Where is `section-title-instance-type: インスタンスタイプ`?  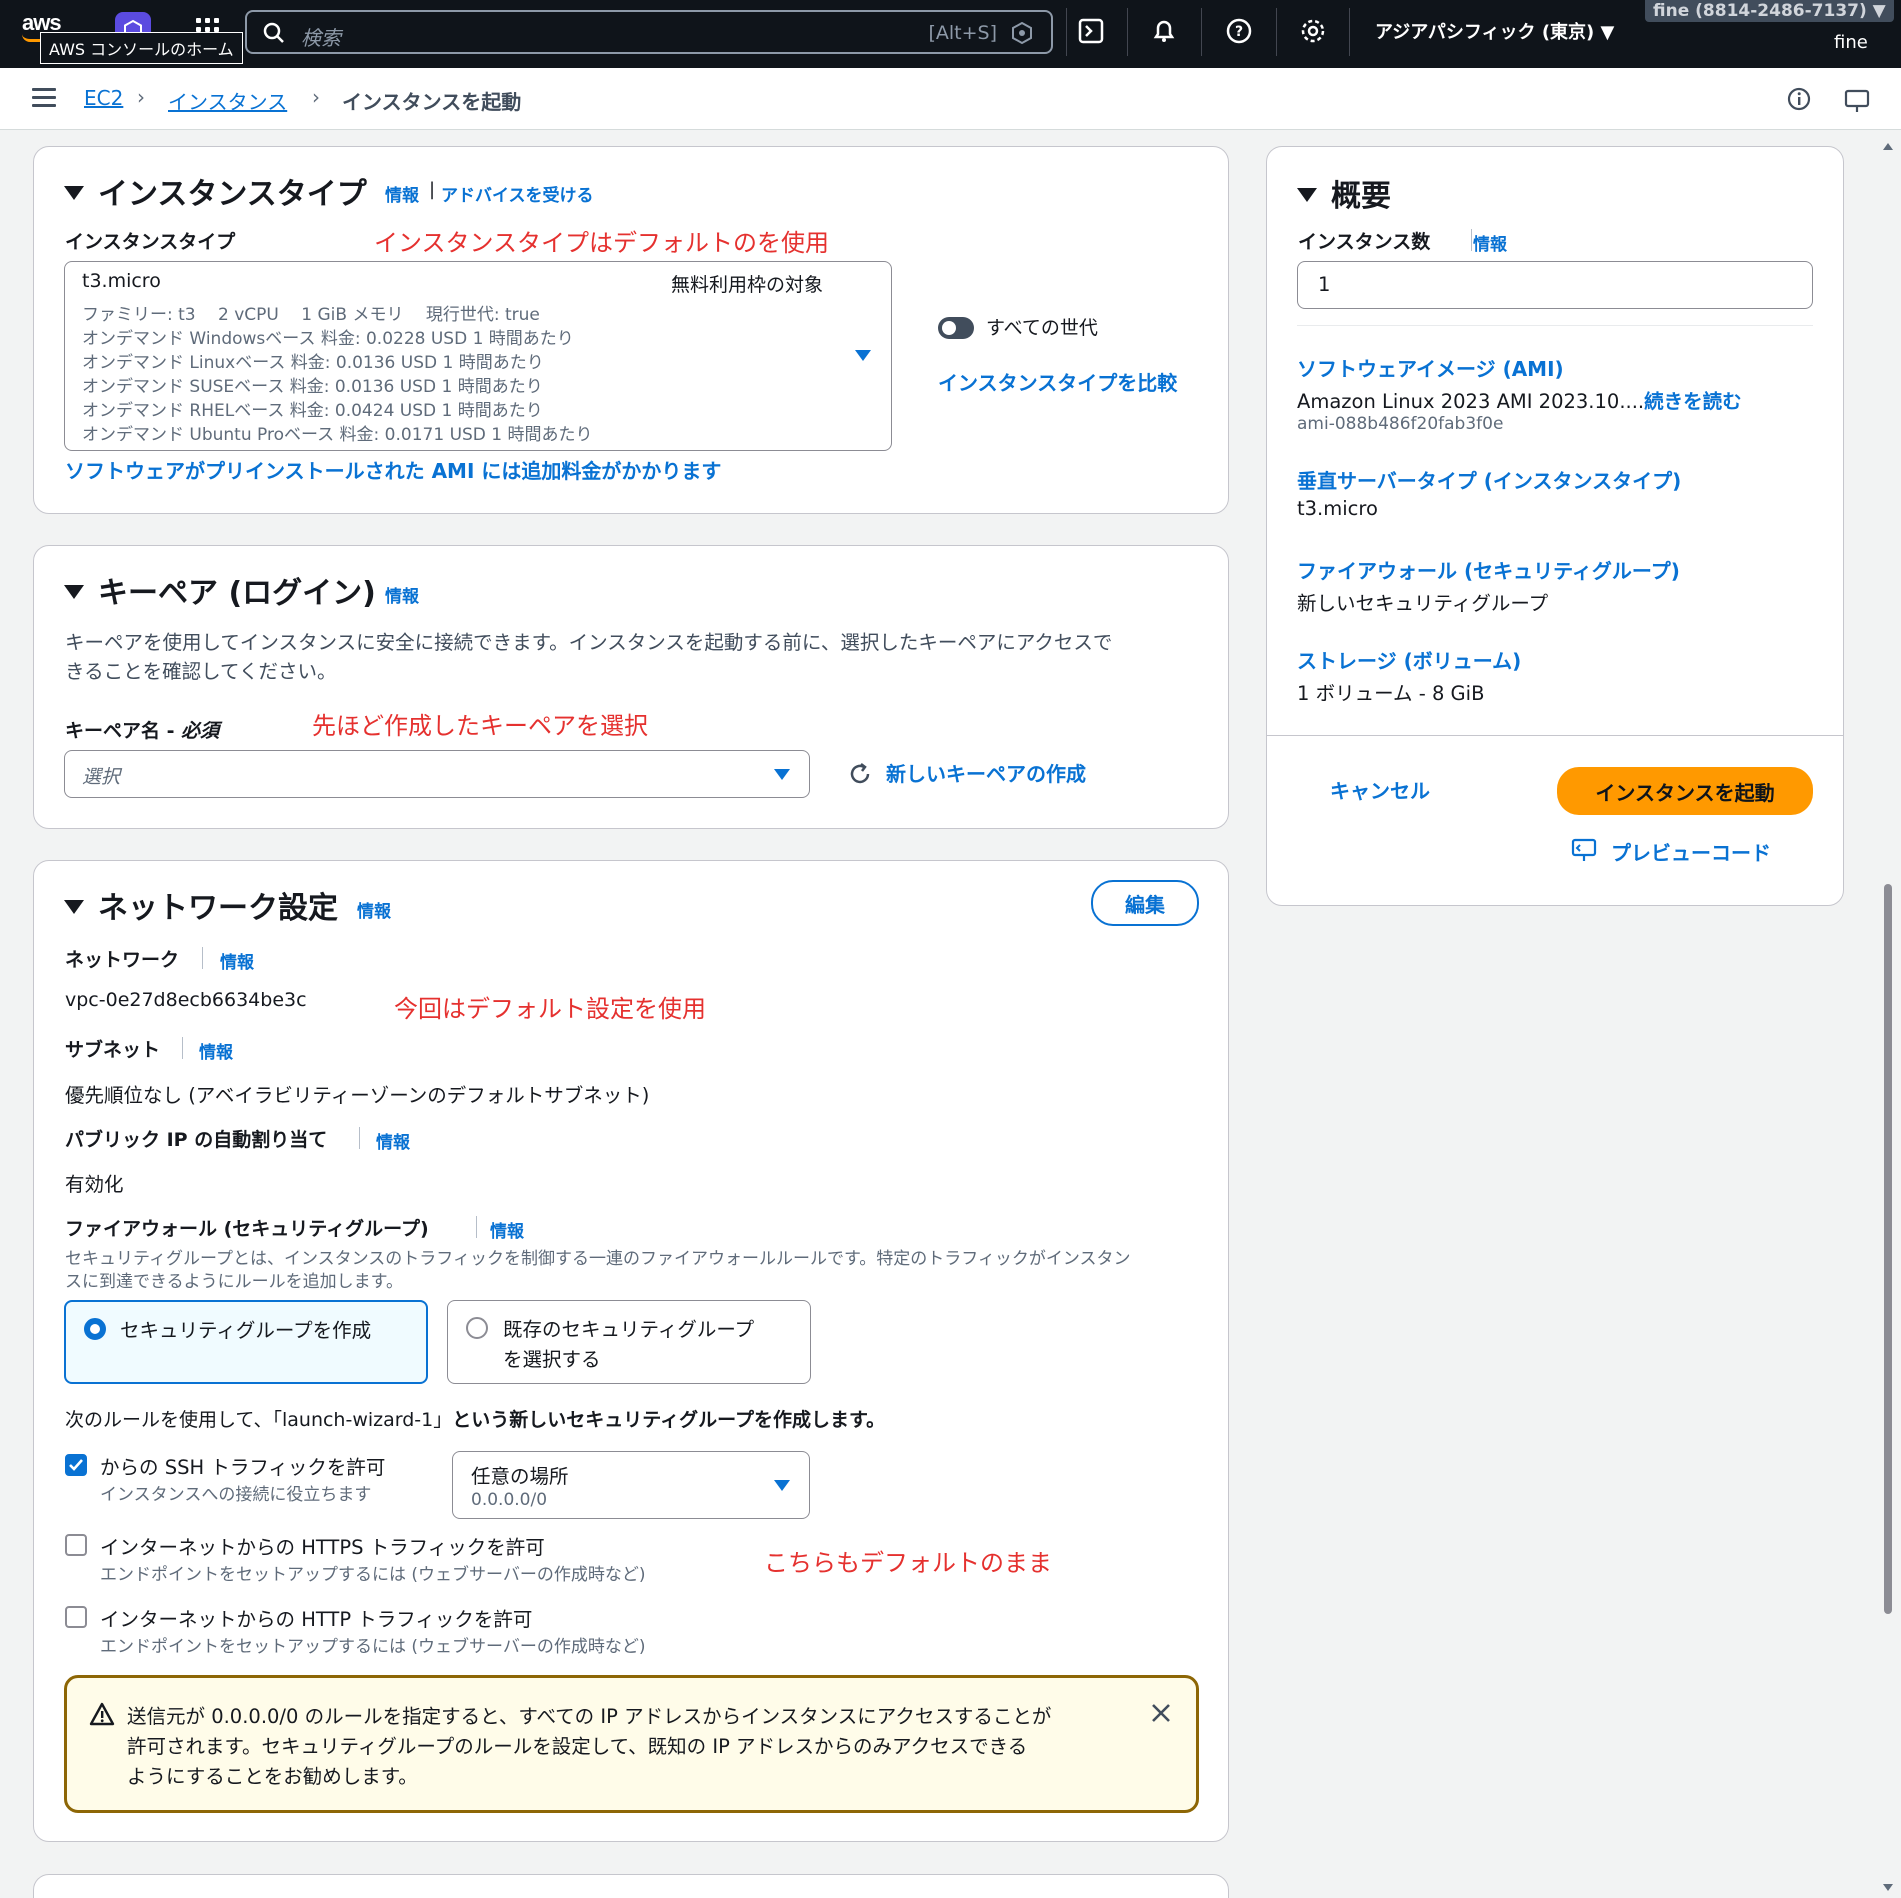 section-title-instance-type: インスタンスタイプ is located at coordinates (215, 191).